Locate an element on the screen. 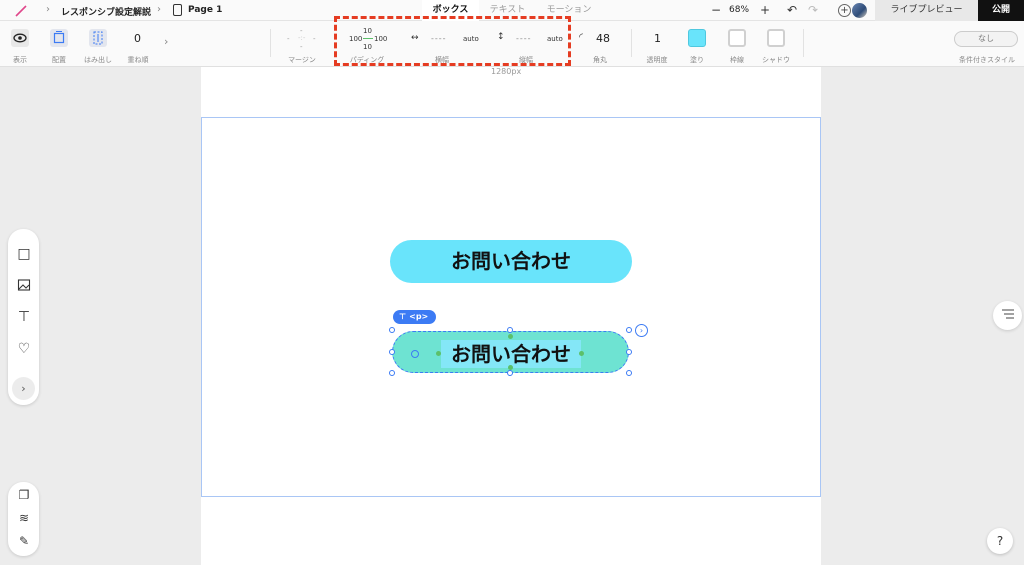 The image size is (1024, 565). shadow-swatch is located at coordinates (776, 38).